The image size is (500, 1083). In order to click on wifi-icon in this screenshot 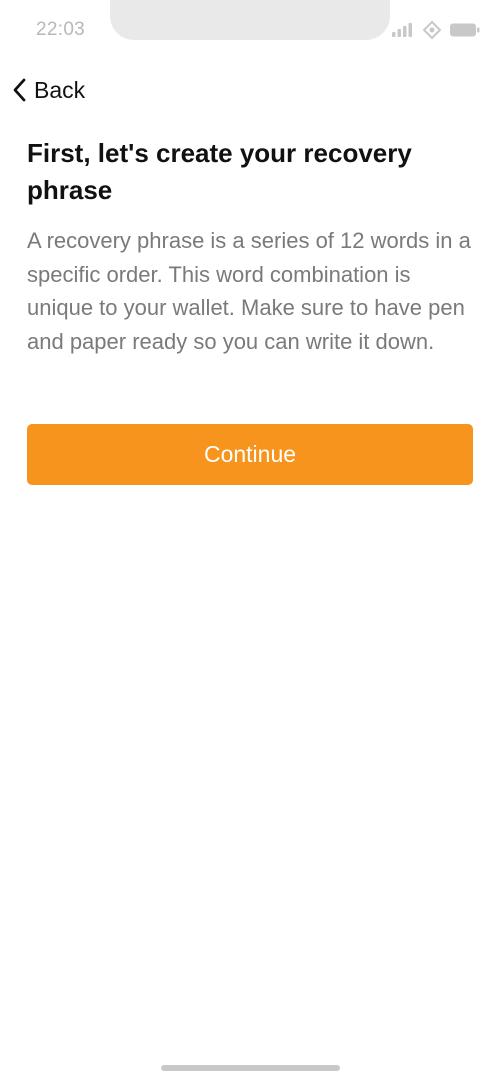, I will do `click(432, 30)`.